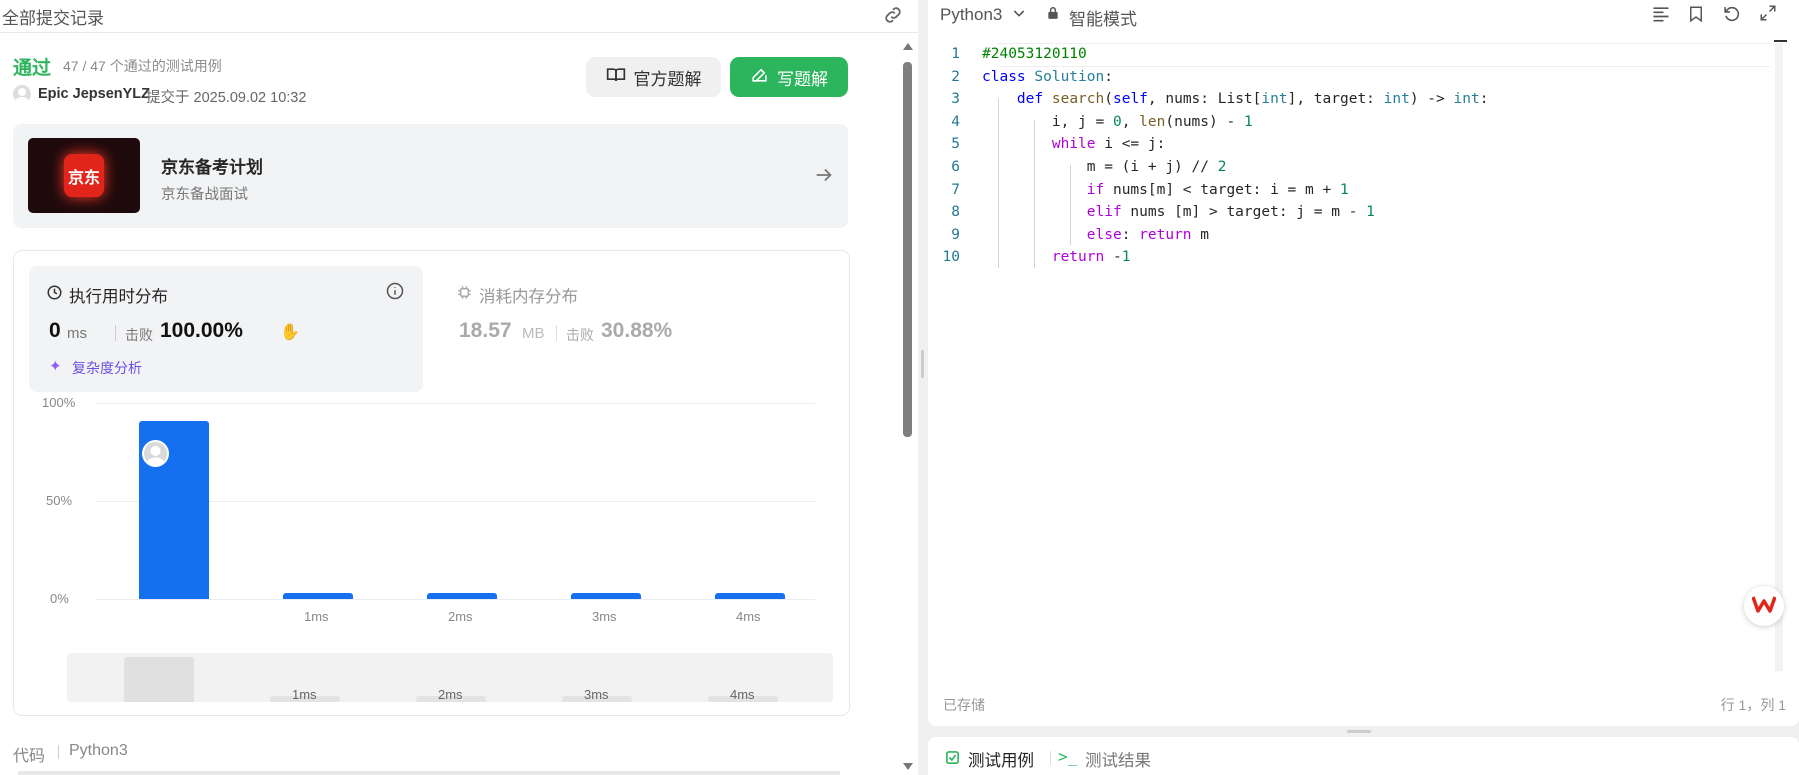 This screenshot has width=1799, height=775. I want to click on x-tick: 3ms, so click(604, 616).